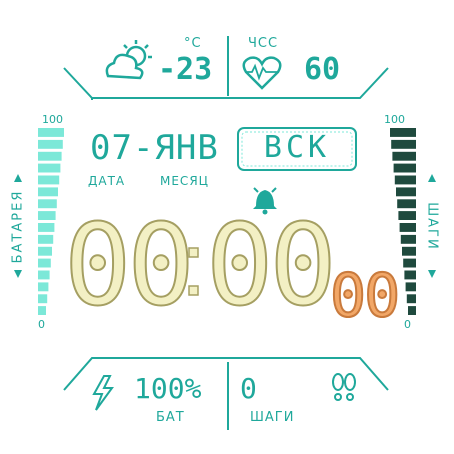 Image resolution: width=454 pixels, height=454 pixels. What do you see at coordinates (18, 178) in the screenshot?
I see `battery-up-arrow-icon` at bounding box center [18, 178].